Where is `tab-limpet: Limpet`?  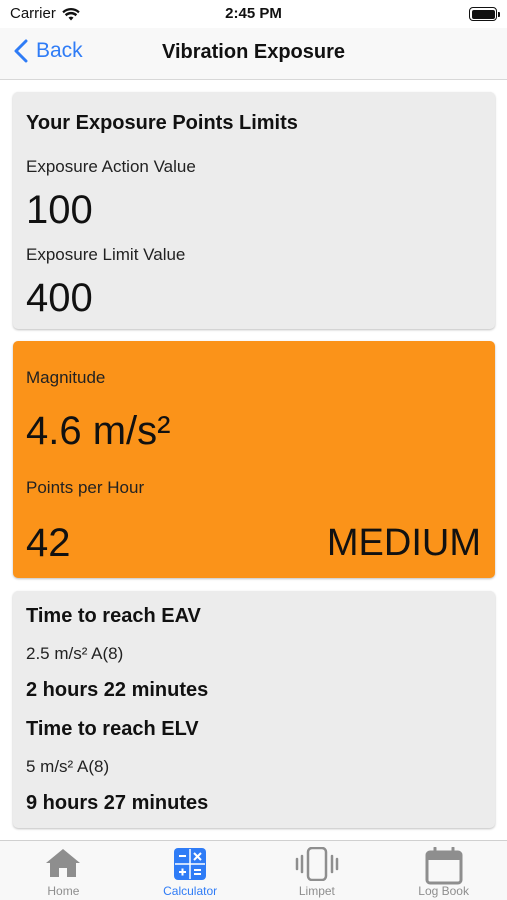
tab-limpet: Limpet is located at coordinates (317, 870).